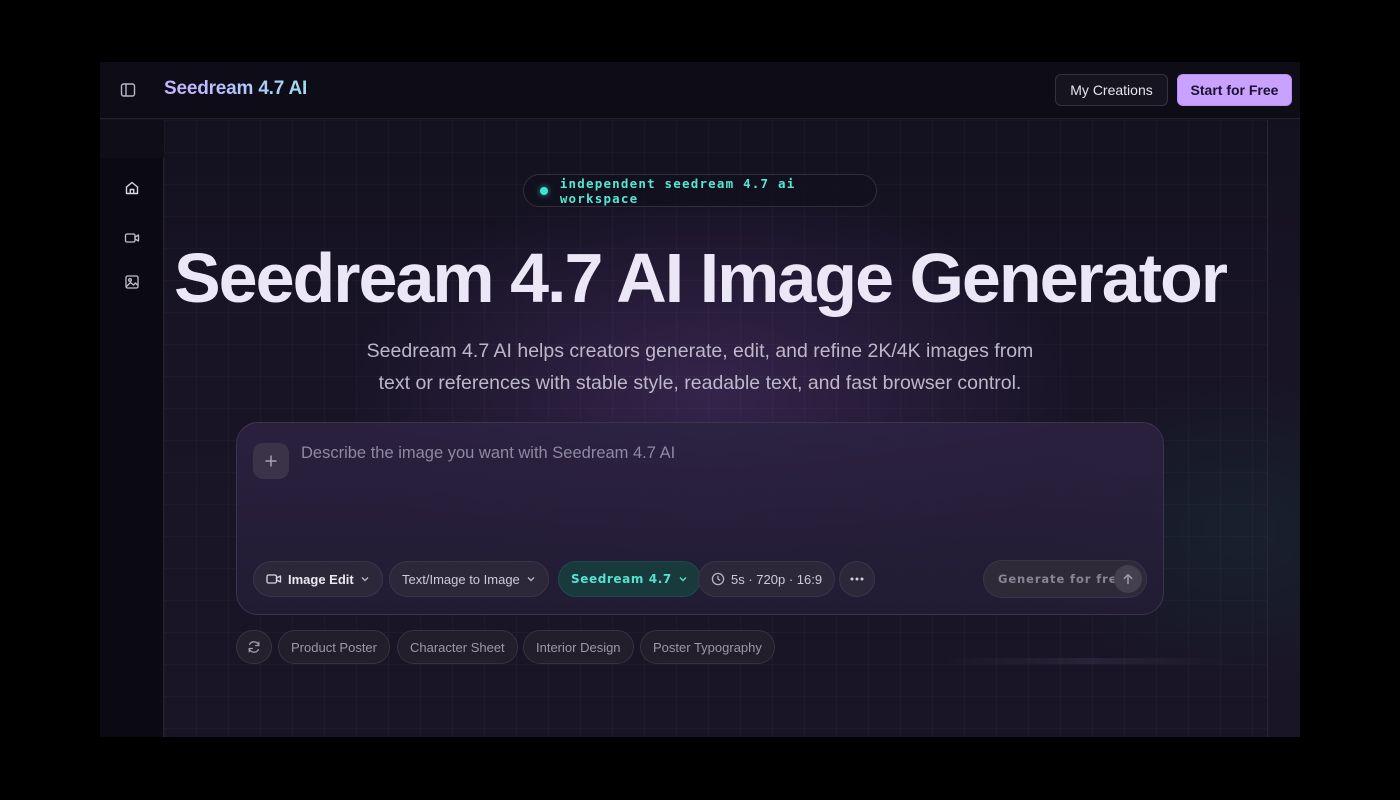 This screenshot has height=800, width=1400. I want to click on mode-dropdown-label: Image Edit, so click(321, 579).